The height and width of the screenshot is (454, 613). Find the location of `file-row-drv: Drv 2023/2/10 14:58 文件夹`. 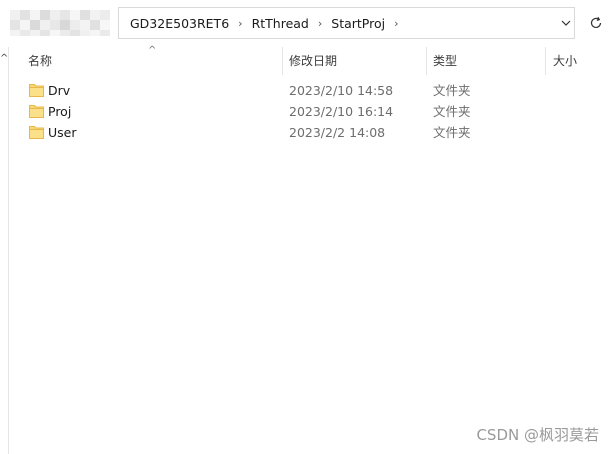

file-row-drv: Drv 2023/2/10 14:58 文件夹 is located at coordinates (311, 90).